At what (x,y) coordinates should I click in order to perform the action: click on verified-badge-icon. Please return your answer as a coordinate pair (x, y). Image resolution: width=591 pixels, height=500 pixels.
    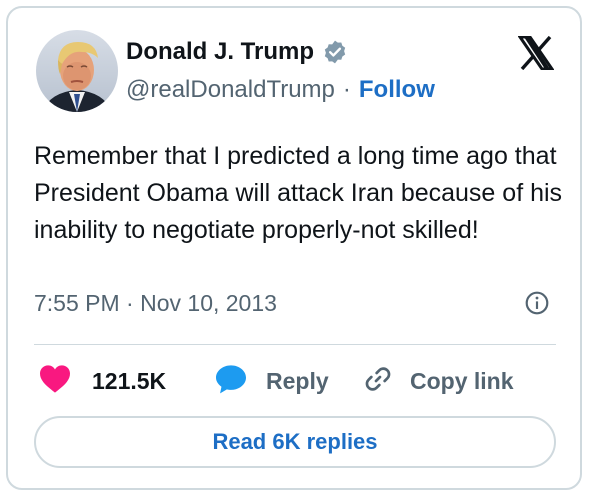
    Looking at the image, I should click on (335, 52).